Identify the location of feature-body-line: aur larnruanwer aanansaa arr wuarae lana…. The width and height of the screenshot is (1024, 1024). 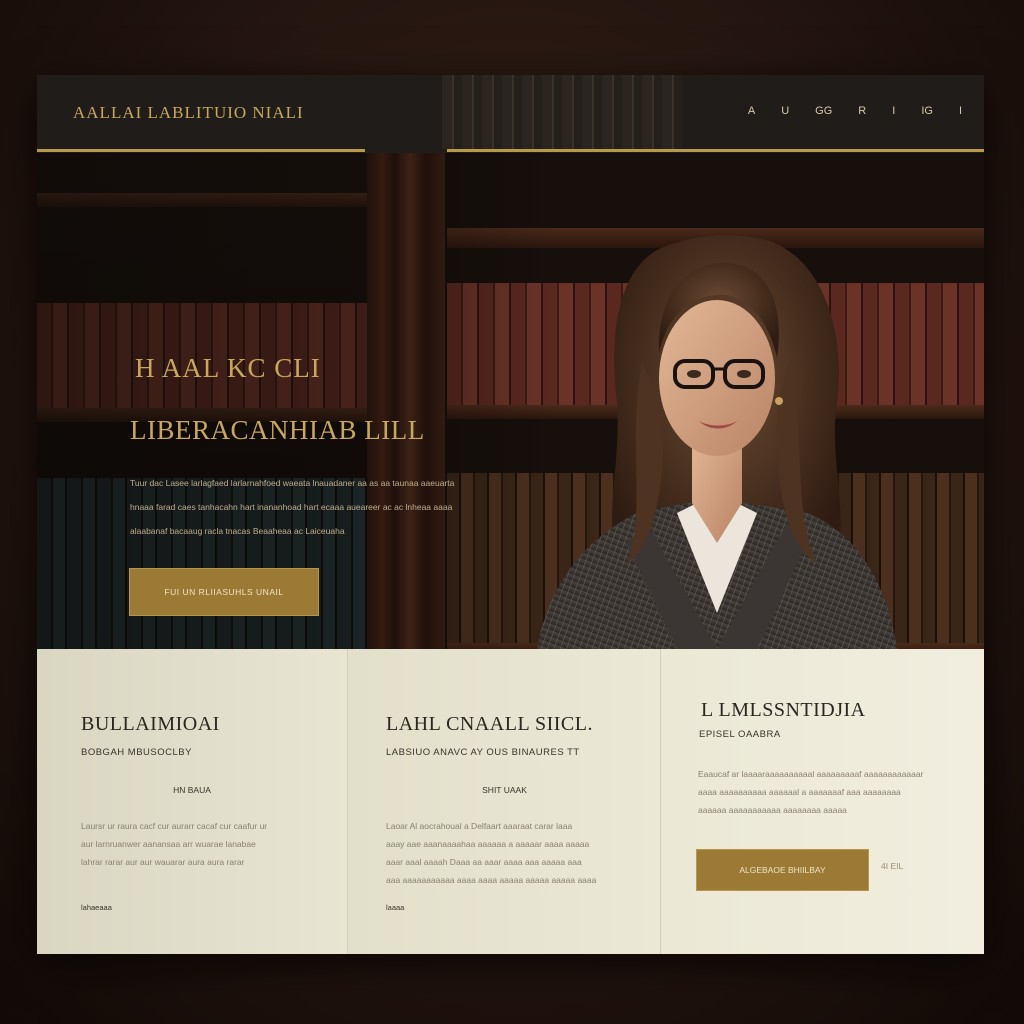
(168, 844).